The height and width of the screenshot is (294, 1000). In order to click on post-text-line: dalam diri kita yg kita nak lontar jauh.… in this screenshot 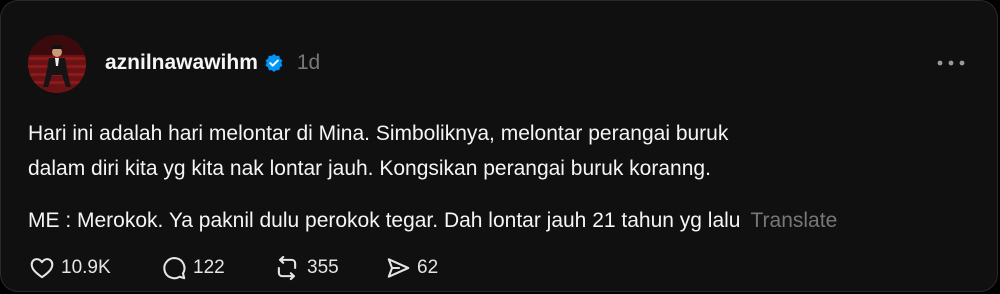, I will do `click(369, 168)`.